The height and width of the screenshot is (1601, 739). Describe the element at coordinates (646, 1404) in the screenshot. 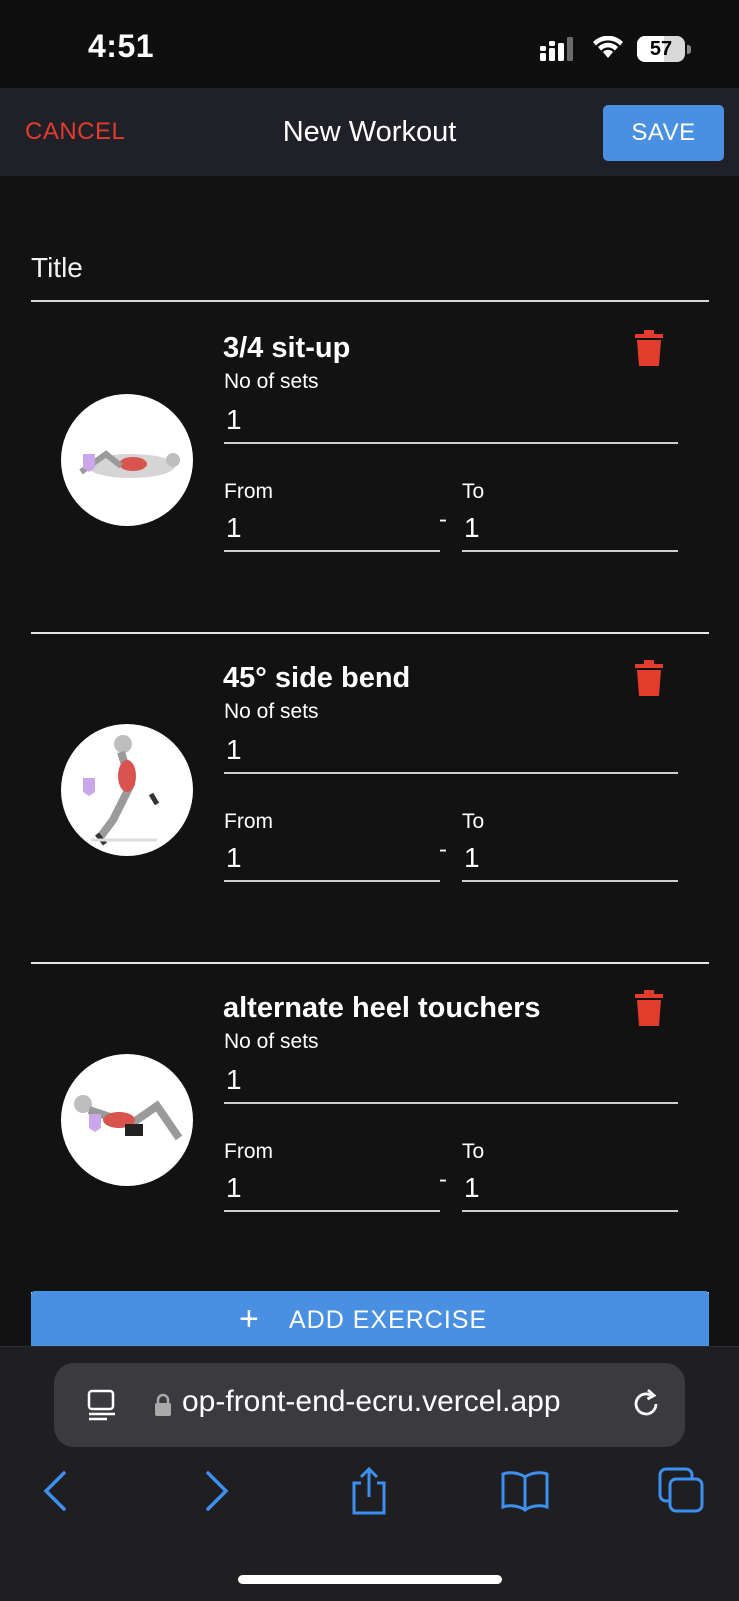

I see `reload-icon` at that location.